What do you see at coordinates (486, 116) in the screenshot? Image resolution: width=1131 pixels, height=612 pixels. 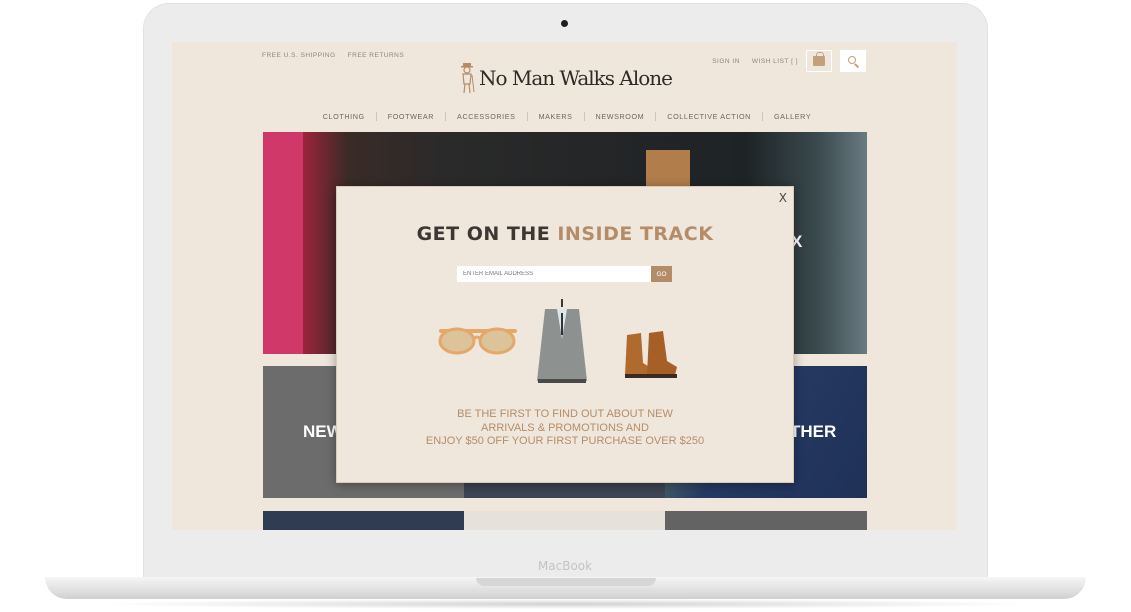 I see `nav-item-accessories: ACCESSORIES` at bounding box center [486, 116].